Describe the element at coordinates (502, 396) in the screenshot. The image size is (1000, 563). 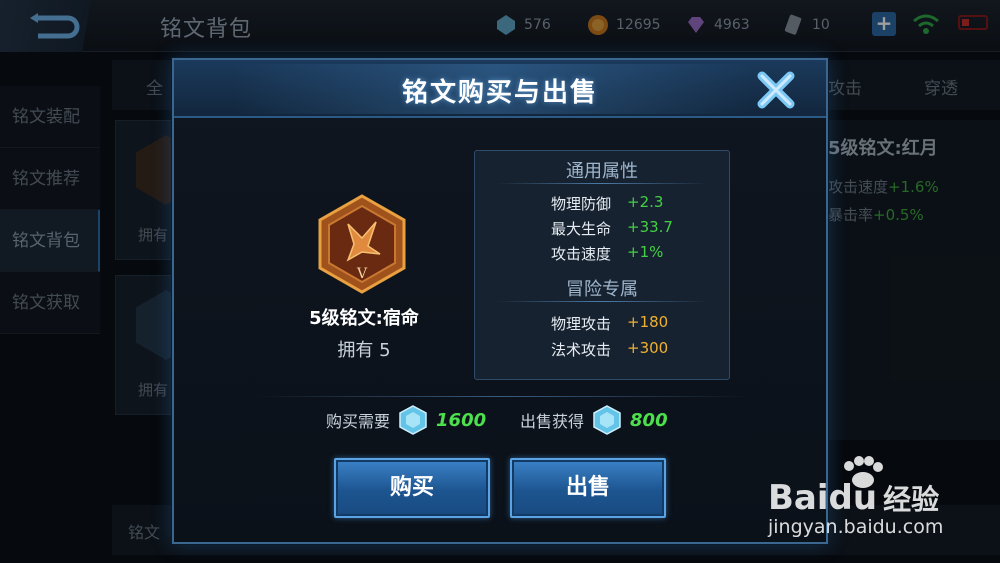
I see `price-divider` at that location.